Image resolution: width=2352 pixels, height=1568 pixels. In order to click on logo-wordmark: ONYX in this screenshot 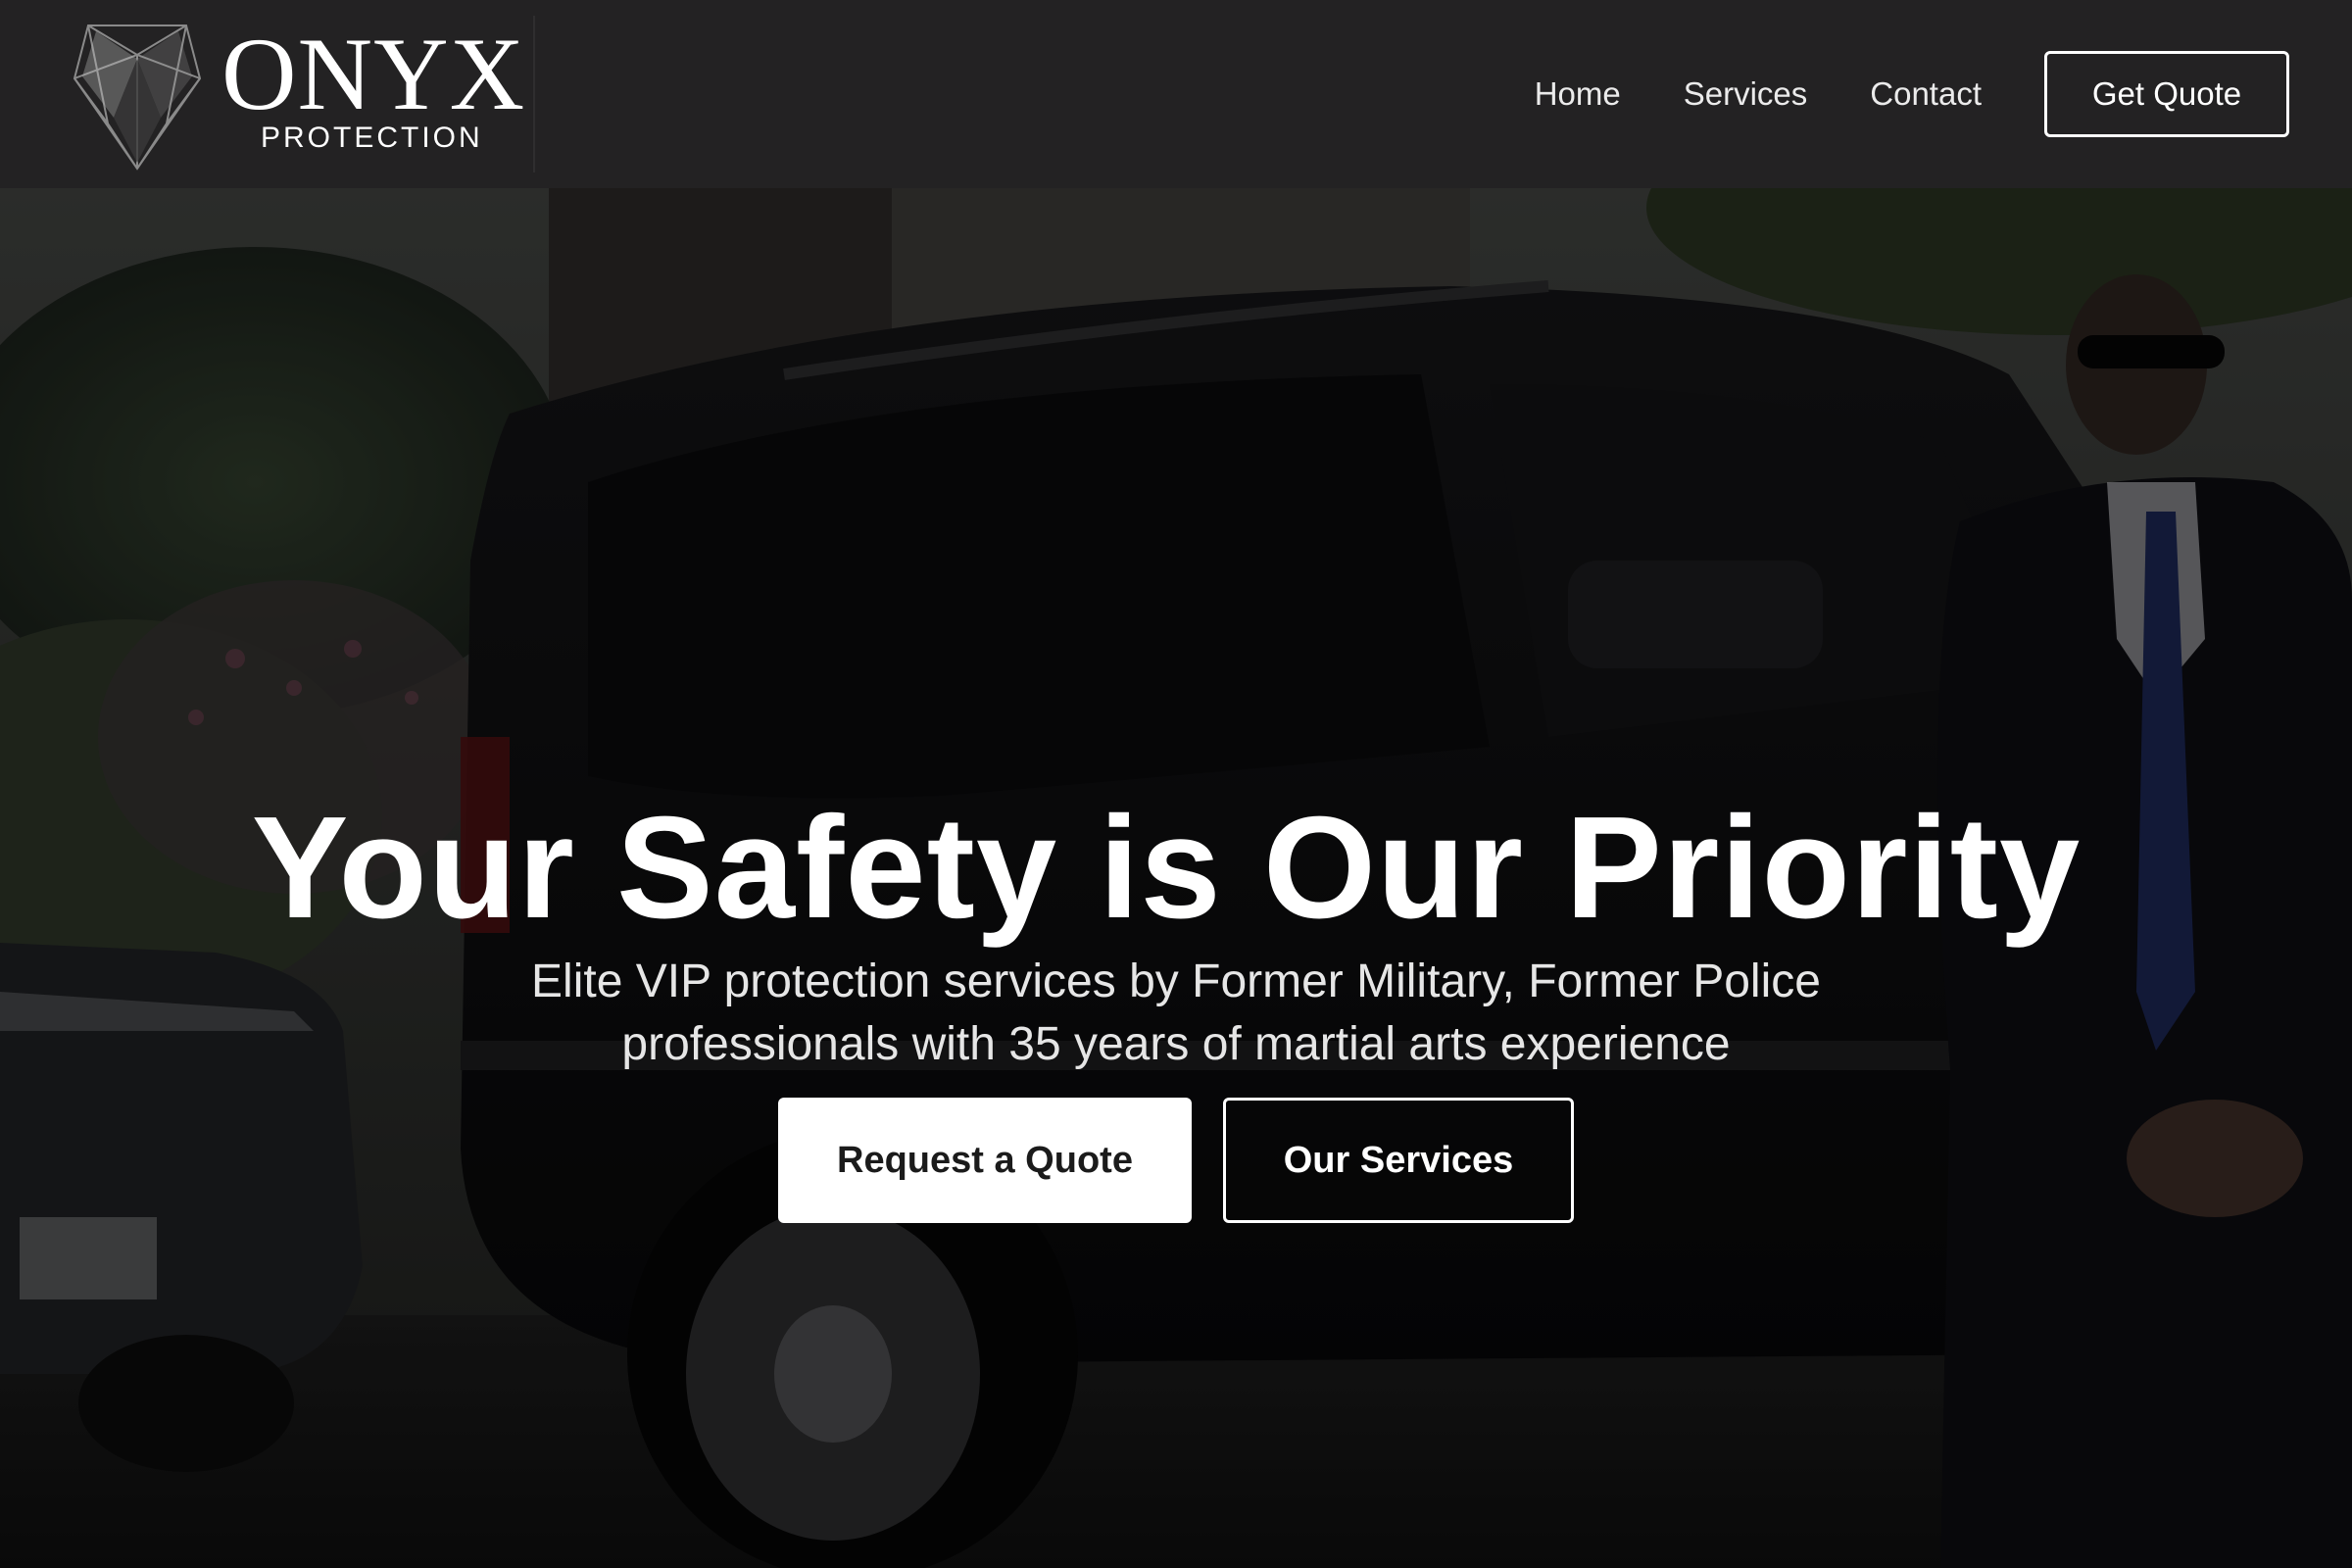, I will do `click(373, 74)`.